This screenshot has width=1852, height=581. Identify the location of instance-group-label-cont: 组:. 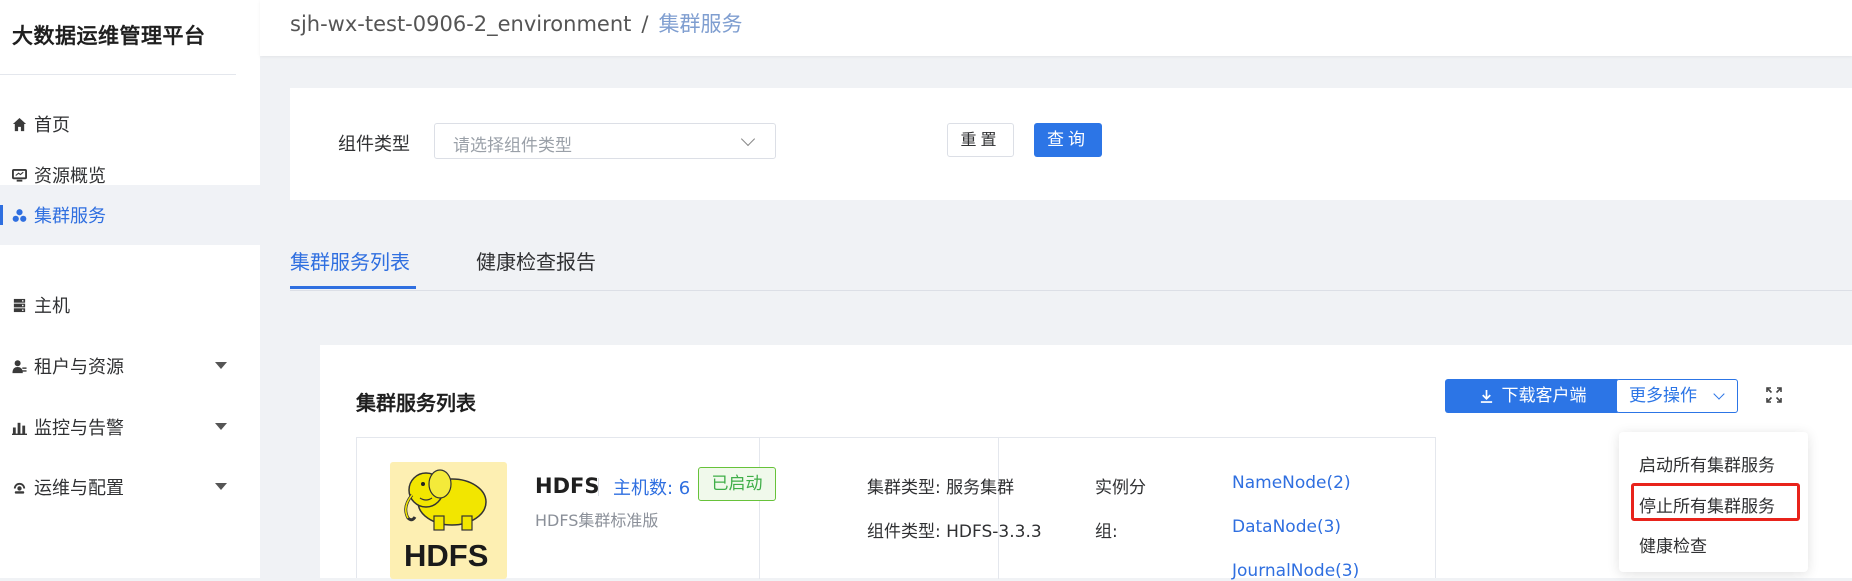
(1106, 532).